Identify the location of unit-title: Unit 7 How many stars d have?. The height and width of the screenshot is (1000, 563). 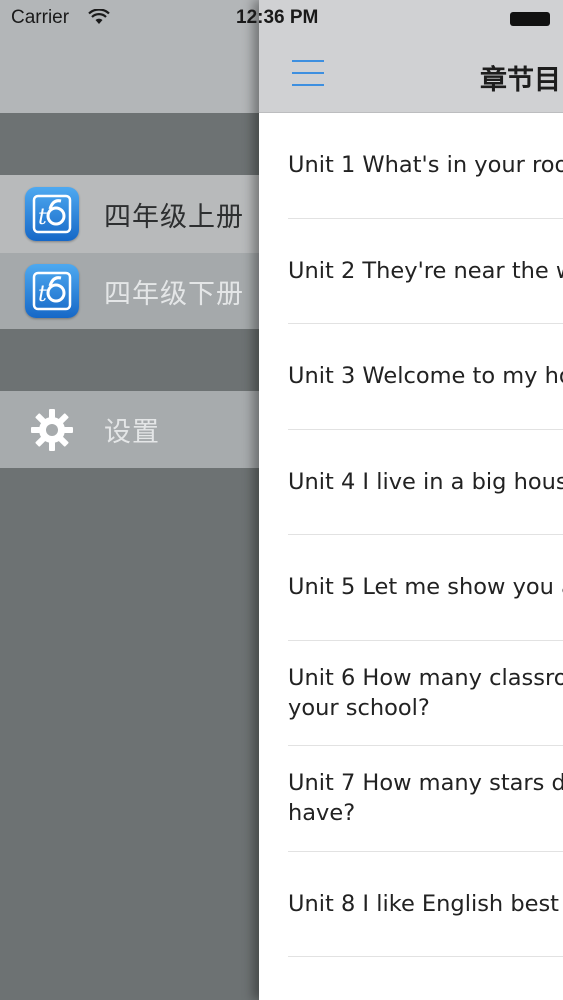
(425, 798).